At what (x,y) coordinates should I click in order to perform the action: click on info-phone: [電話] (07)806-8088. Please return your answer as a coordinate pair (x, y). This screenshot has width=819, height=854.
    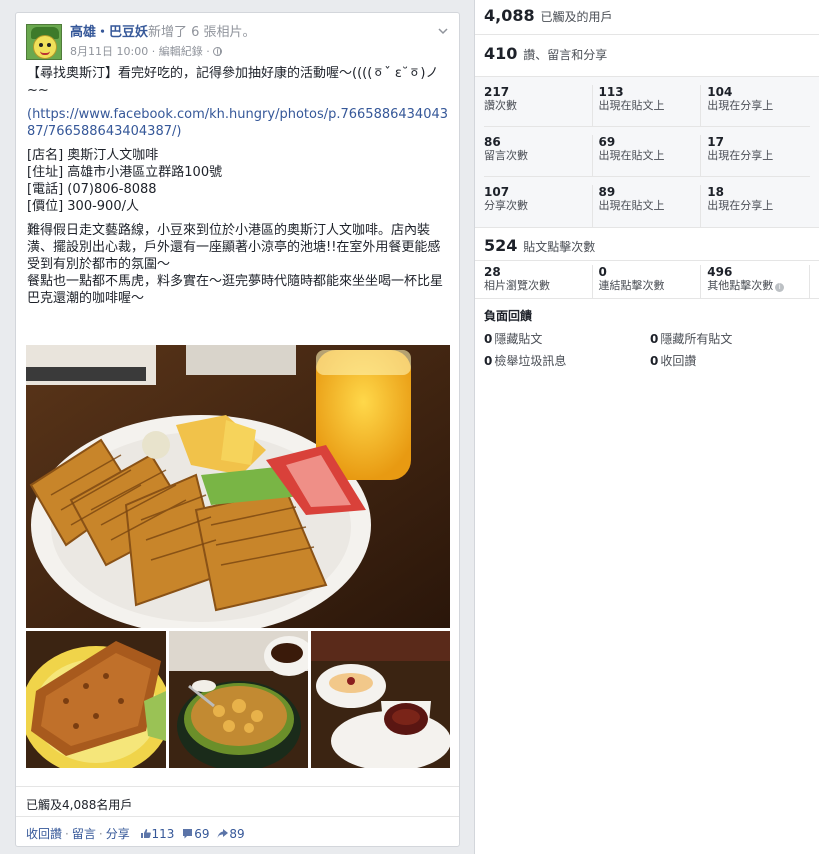
    Looking at the image, I should click on (92, 189).